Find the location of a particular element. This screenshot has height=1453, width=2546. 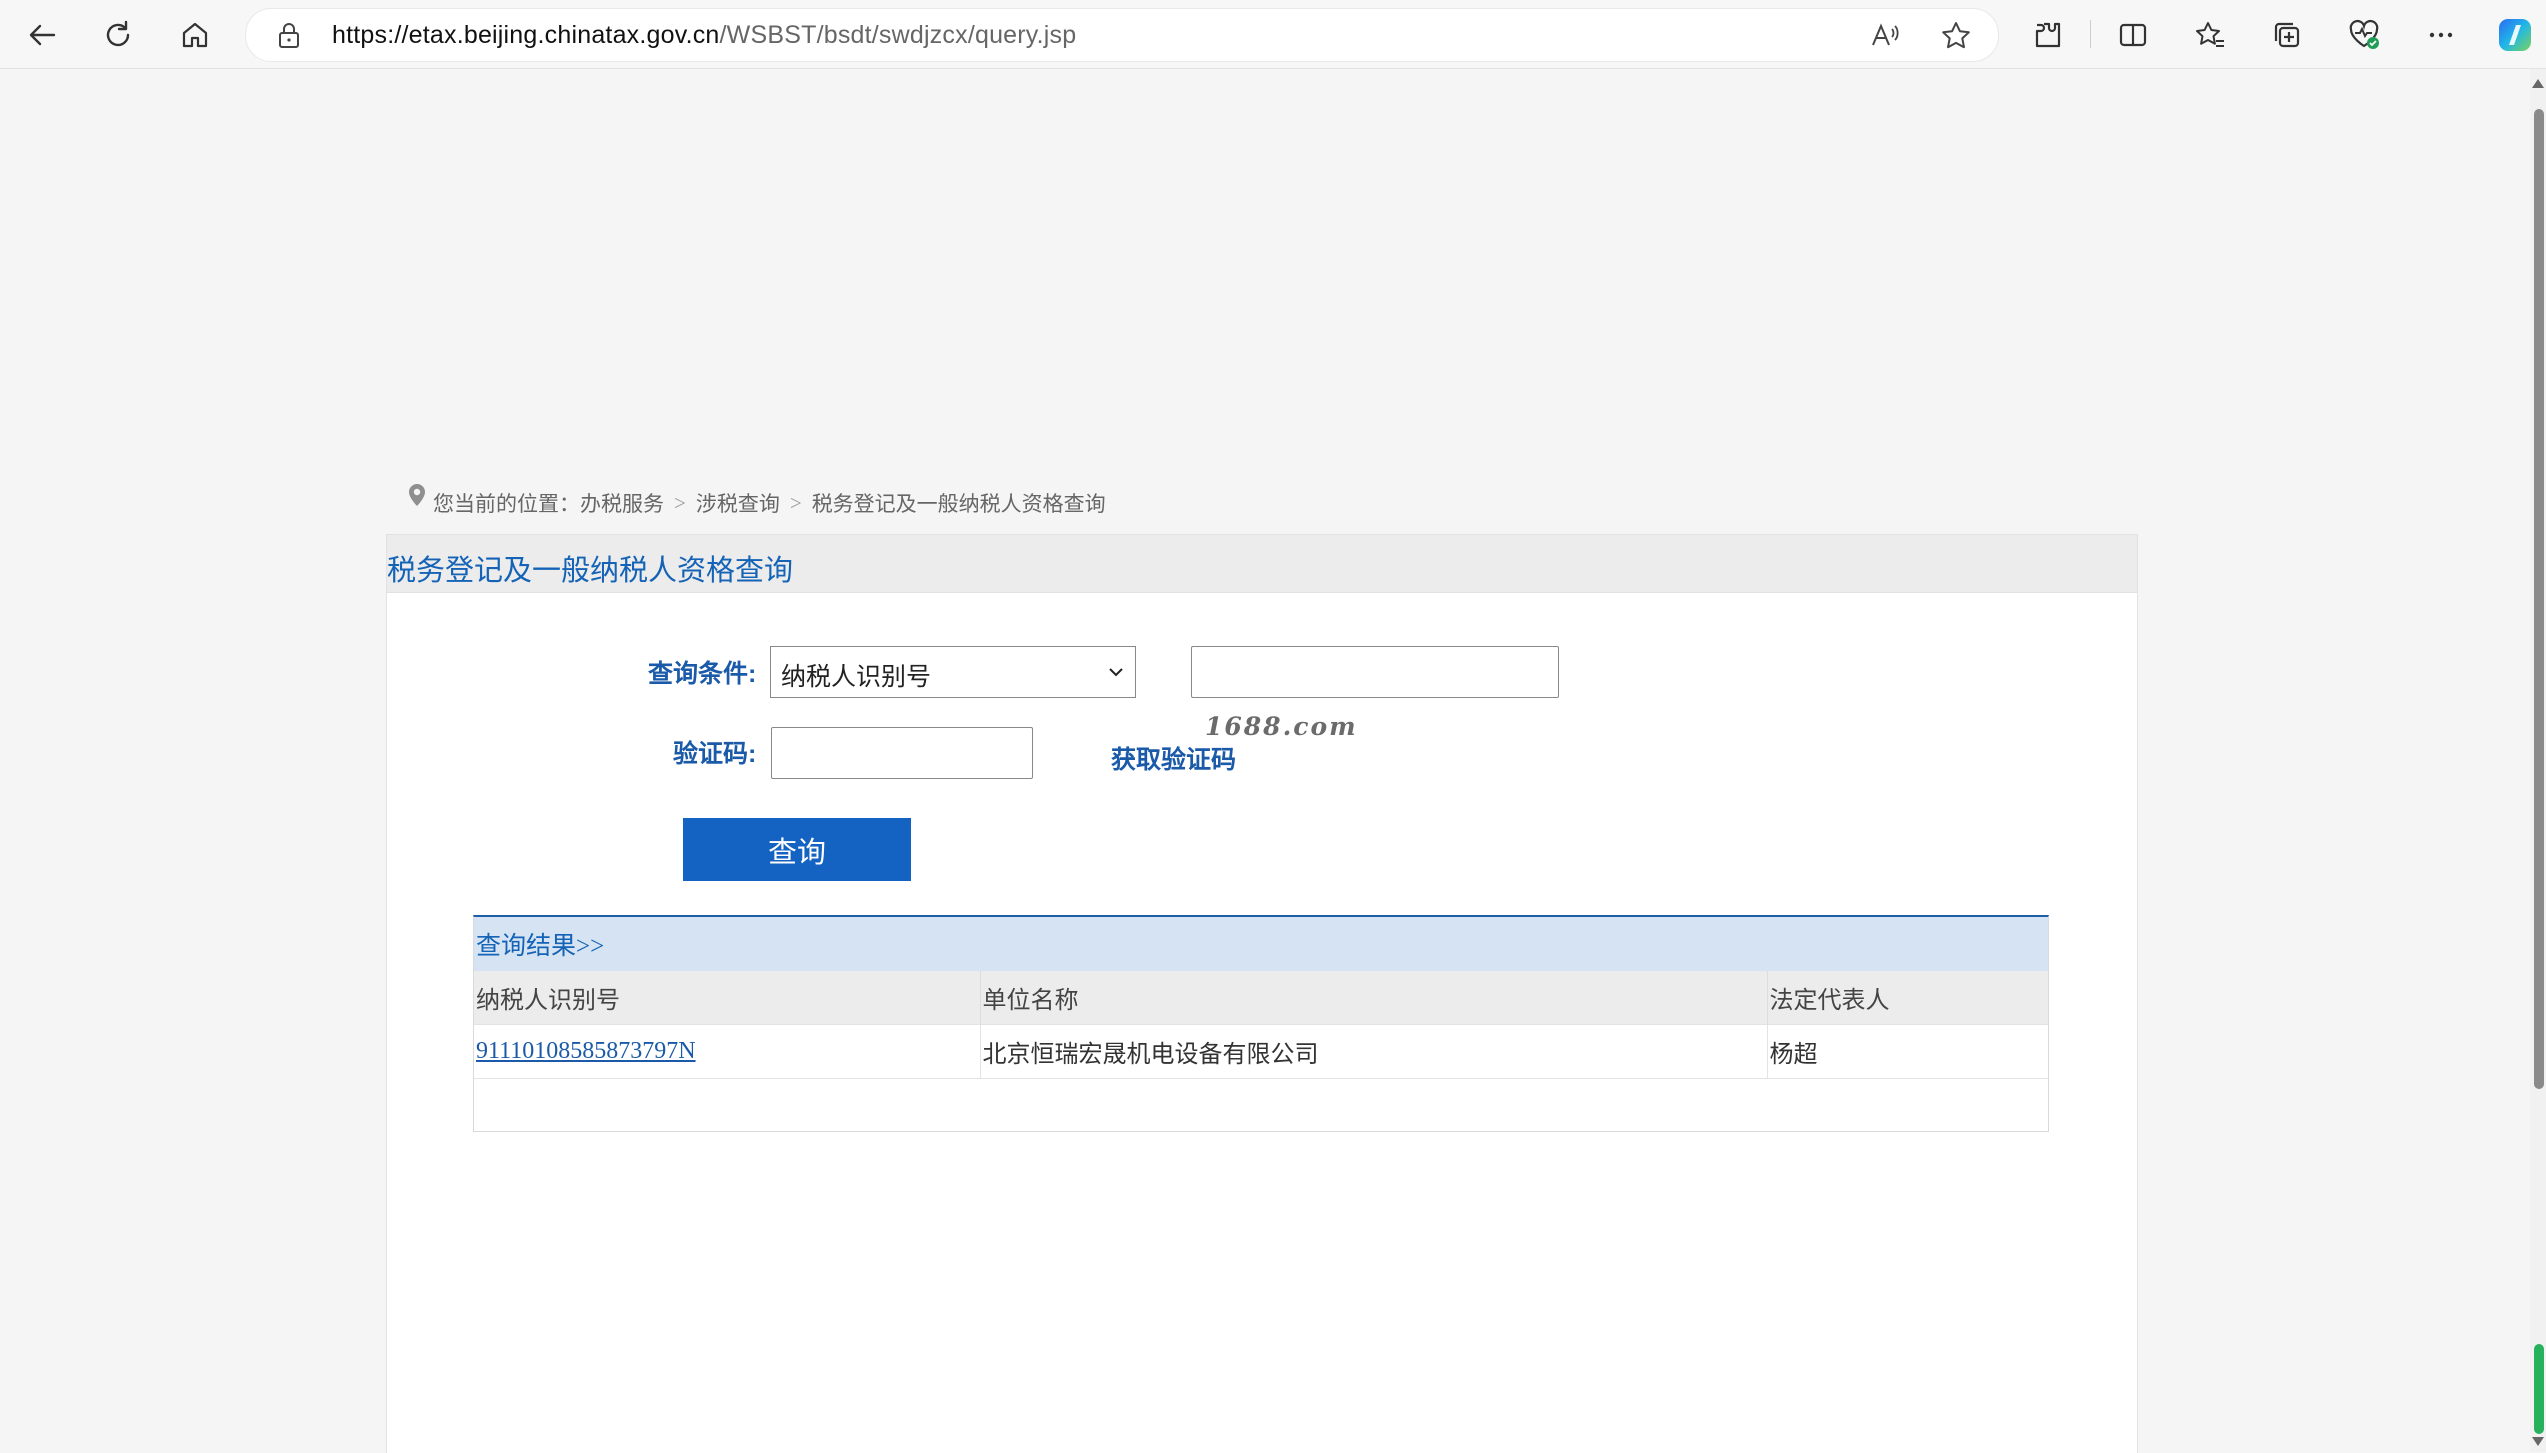

location-pin-icon is located at coordinates (417, 495).